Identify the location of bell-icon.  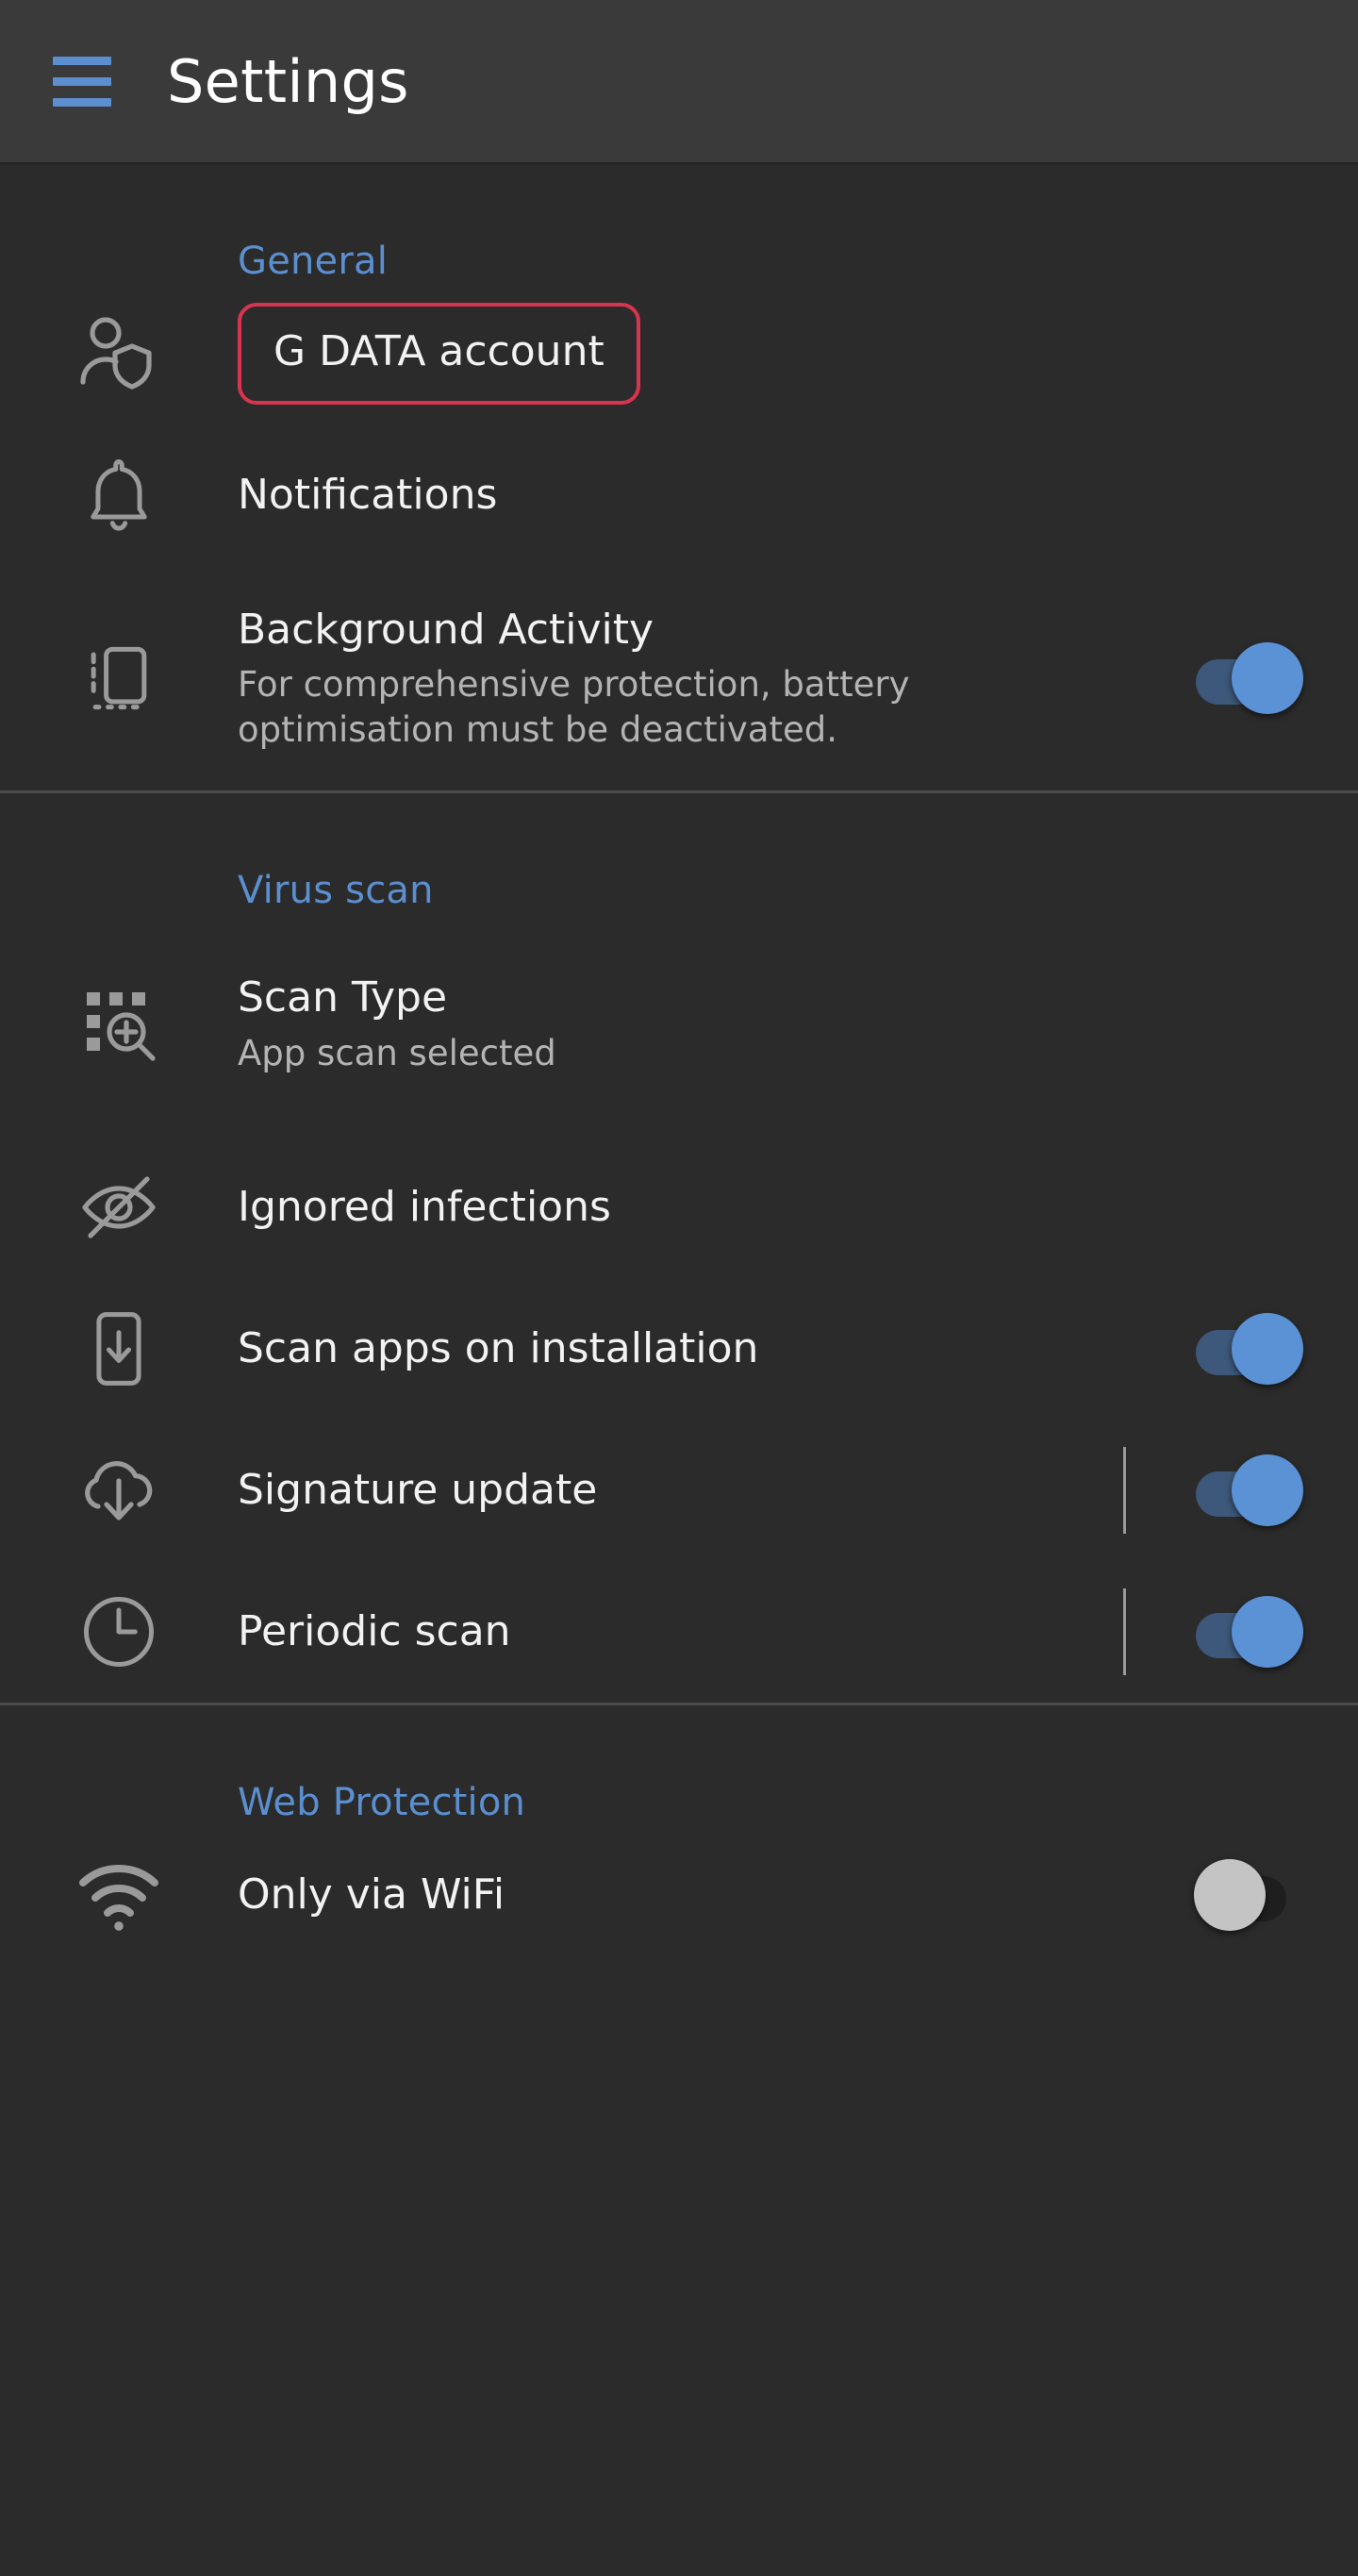
(119, 495).